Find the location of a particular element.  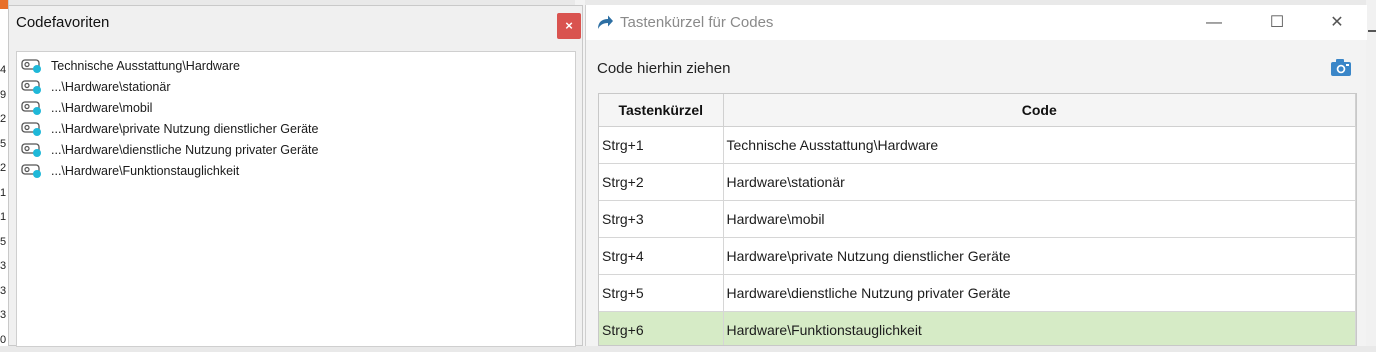

title-bar: Tastenkürzel für Codes — ☐ ✕ is located at coordinates (976, 22).